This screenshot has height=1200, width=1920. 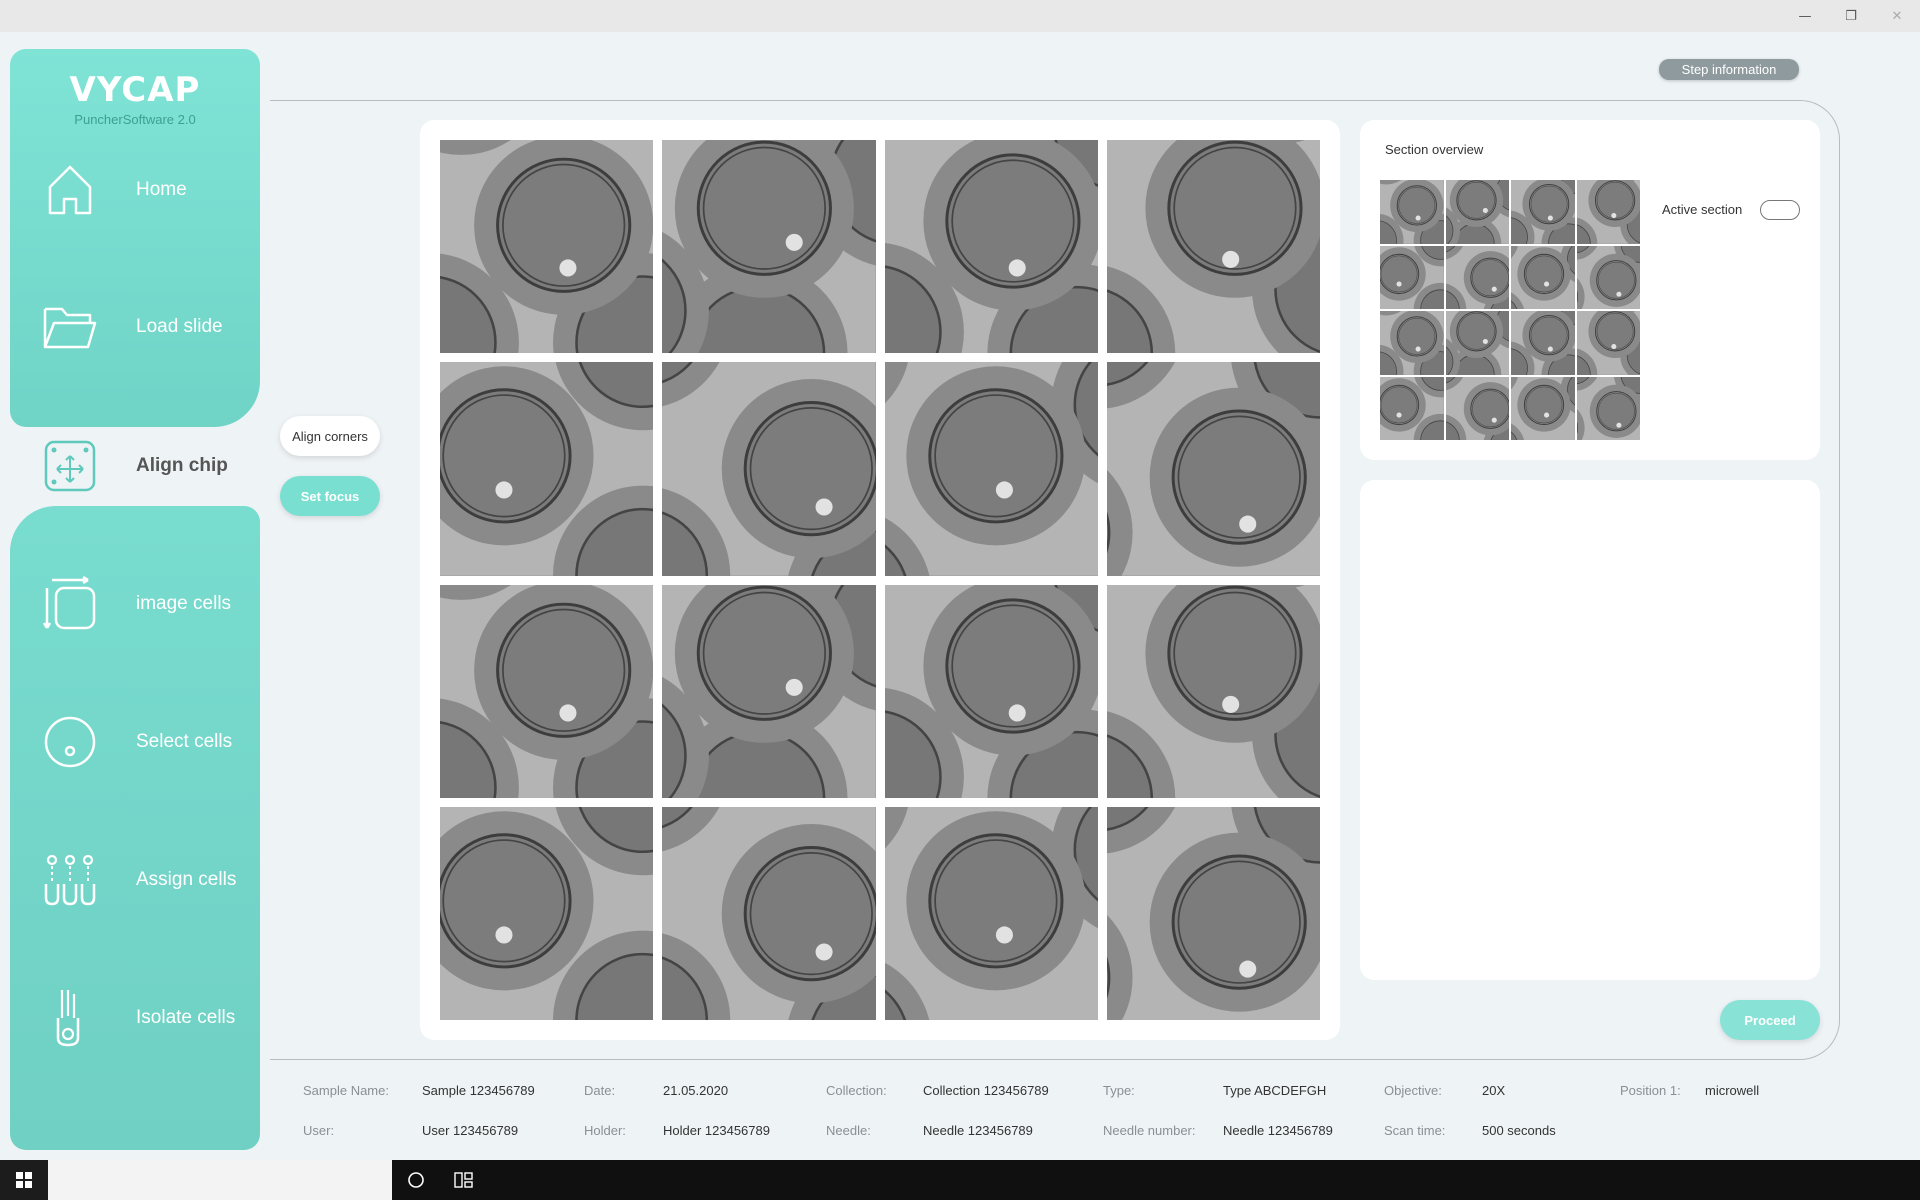 What do you see at coordinates (470, 1130) in the screenshot?
I see `user-value: User 123456789` at bounding box center [470, 1130].